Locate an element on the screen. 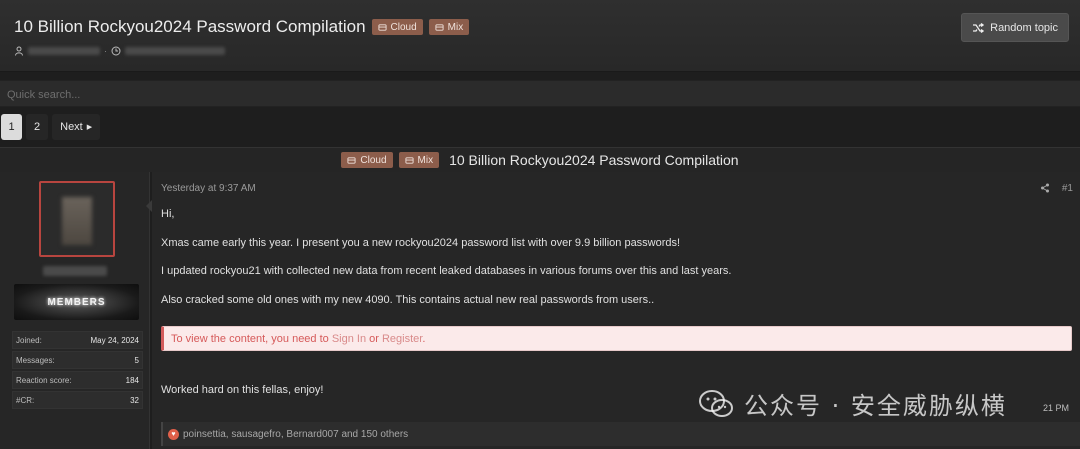  notice-or: or is located at coordinates (374, 339).